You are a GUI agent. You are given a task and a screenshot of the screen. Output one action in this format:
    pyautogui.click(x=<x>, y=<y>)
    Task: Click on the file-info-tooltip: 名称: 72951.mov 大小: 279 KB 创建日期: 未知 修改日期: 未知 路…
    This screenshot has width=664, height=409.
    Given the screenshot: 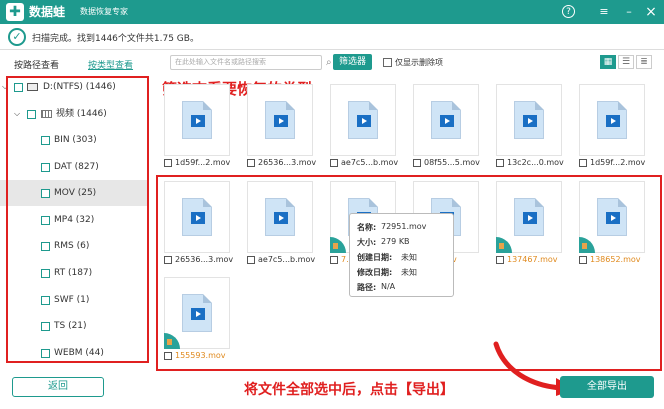 What is the action you would take?
    pyautogui.click(x=401, y=255)
    